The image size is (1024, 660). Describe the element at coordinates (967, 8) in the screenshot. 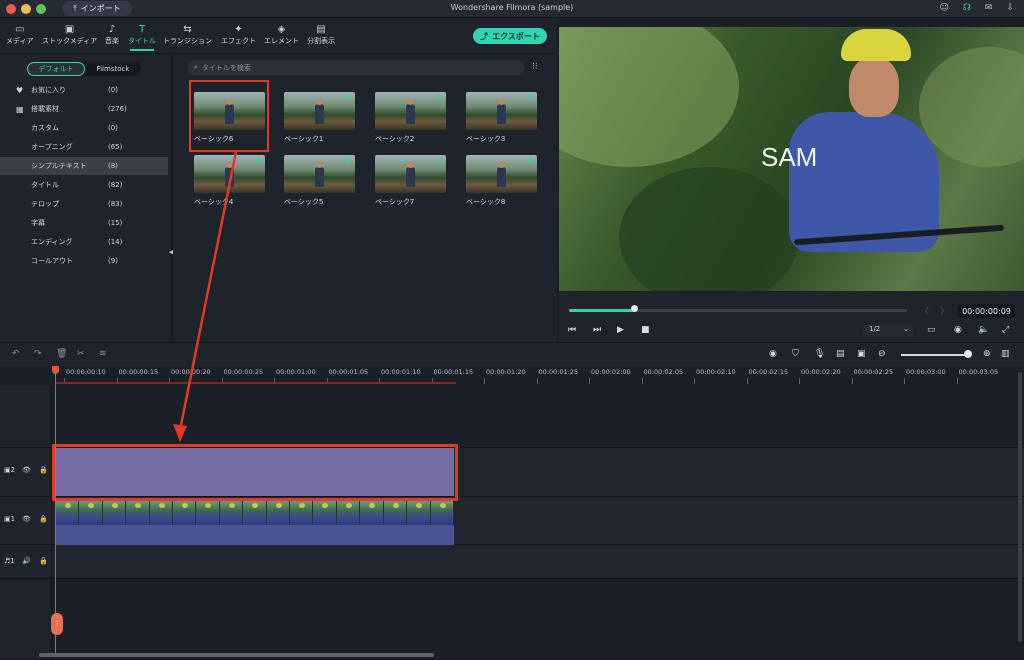

I see `support-icon: ☊` at that location.